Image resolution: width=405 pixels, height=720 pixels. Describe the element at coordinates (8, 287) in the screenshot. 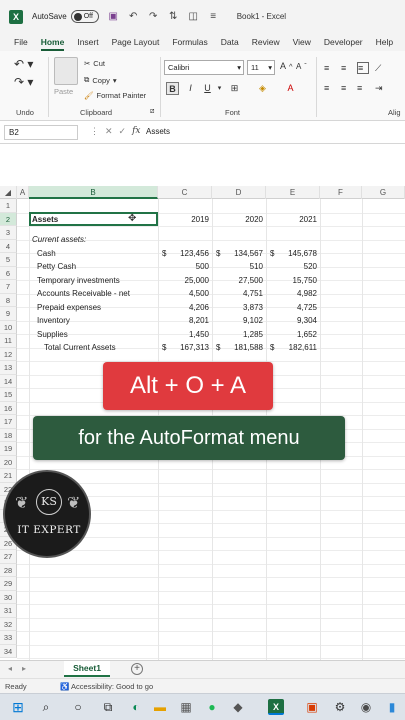

I see `row-header-7: 7` at that location.